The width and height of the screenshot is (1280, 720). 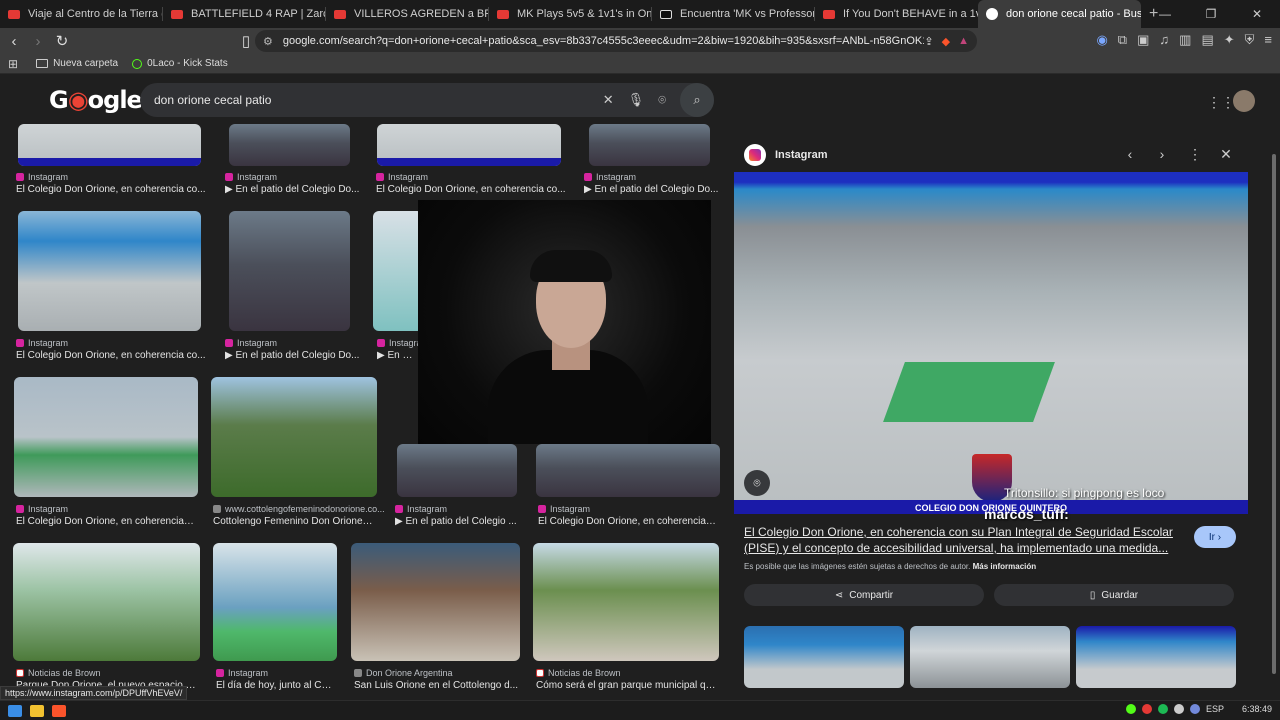 I want to click on wallet-icon: ▤, so click(x=1207, y=40).